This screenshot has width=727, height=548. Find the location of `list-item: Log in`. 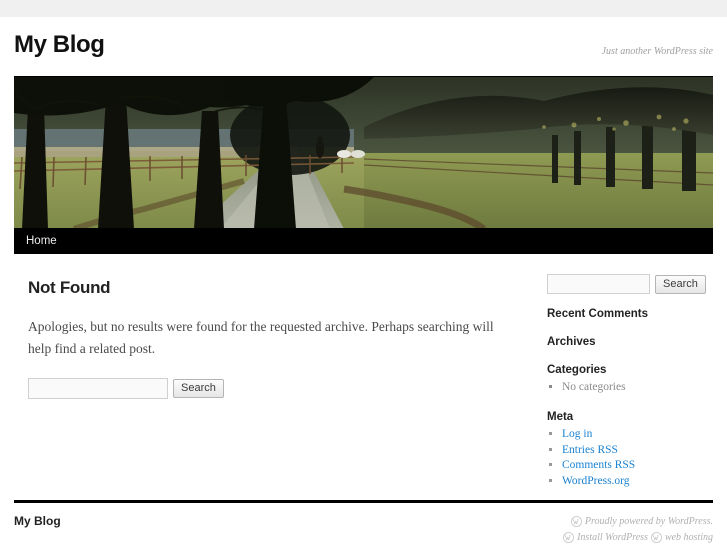

list-item: Log in is located at coordinates (637, 435).